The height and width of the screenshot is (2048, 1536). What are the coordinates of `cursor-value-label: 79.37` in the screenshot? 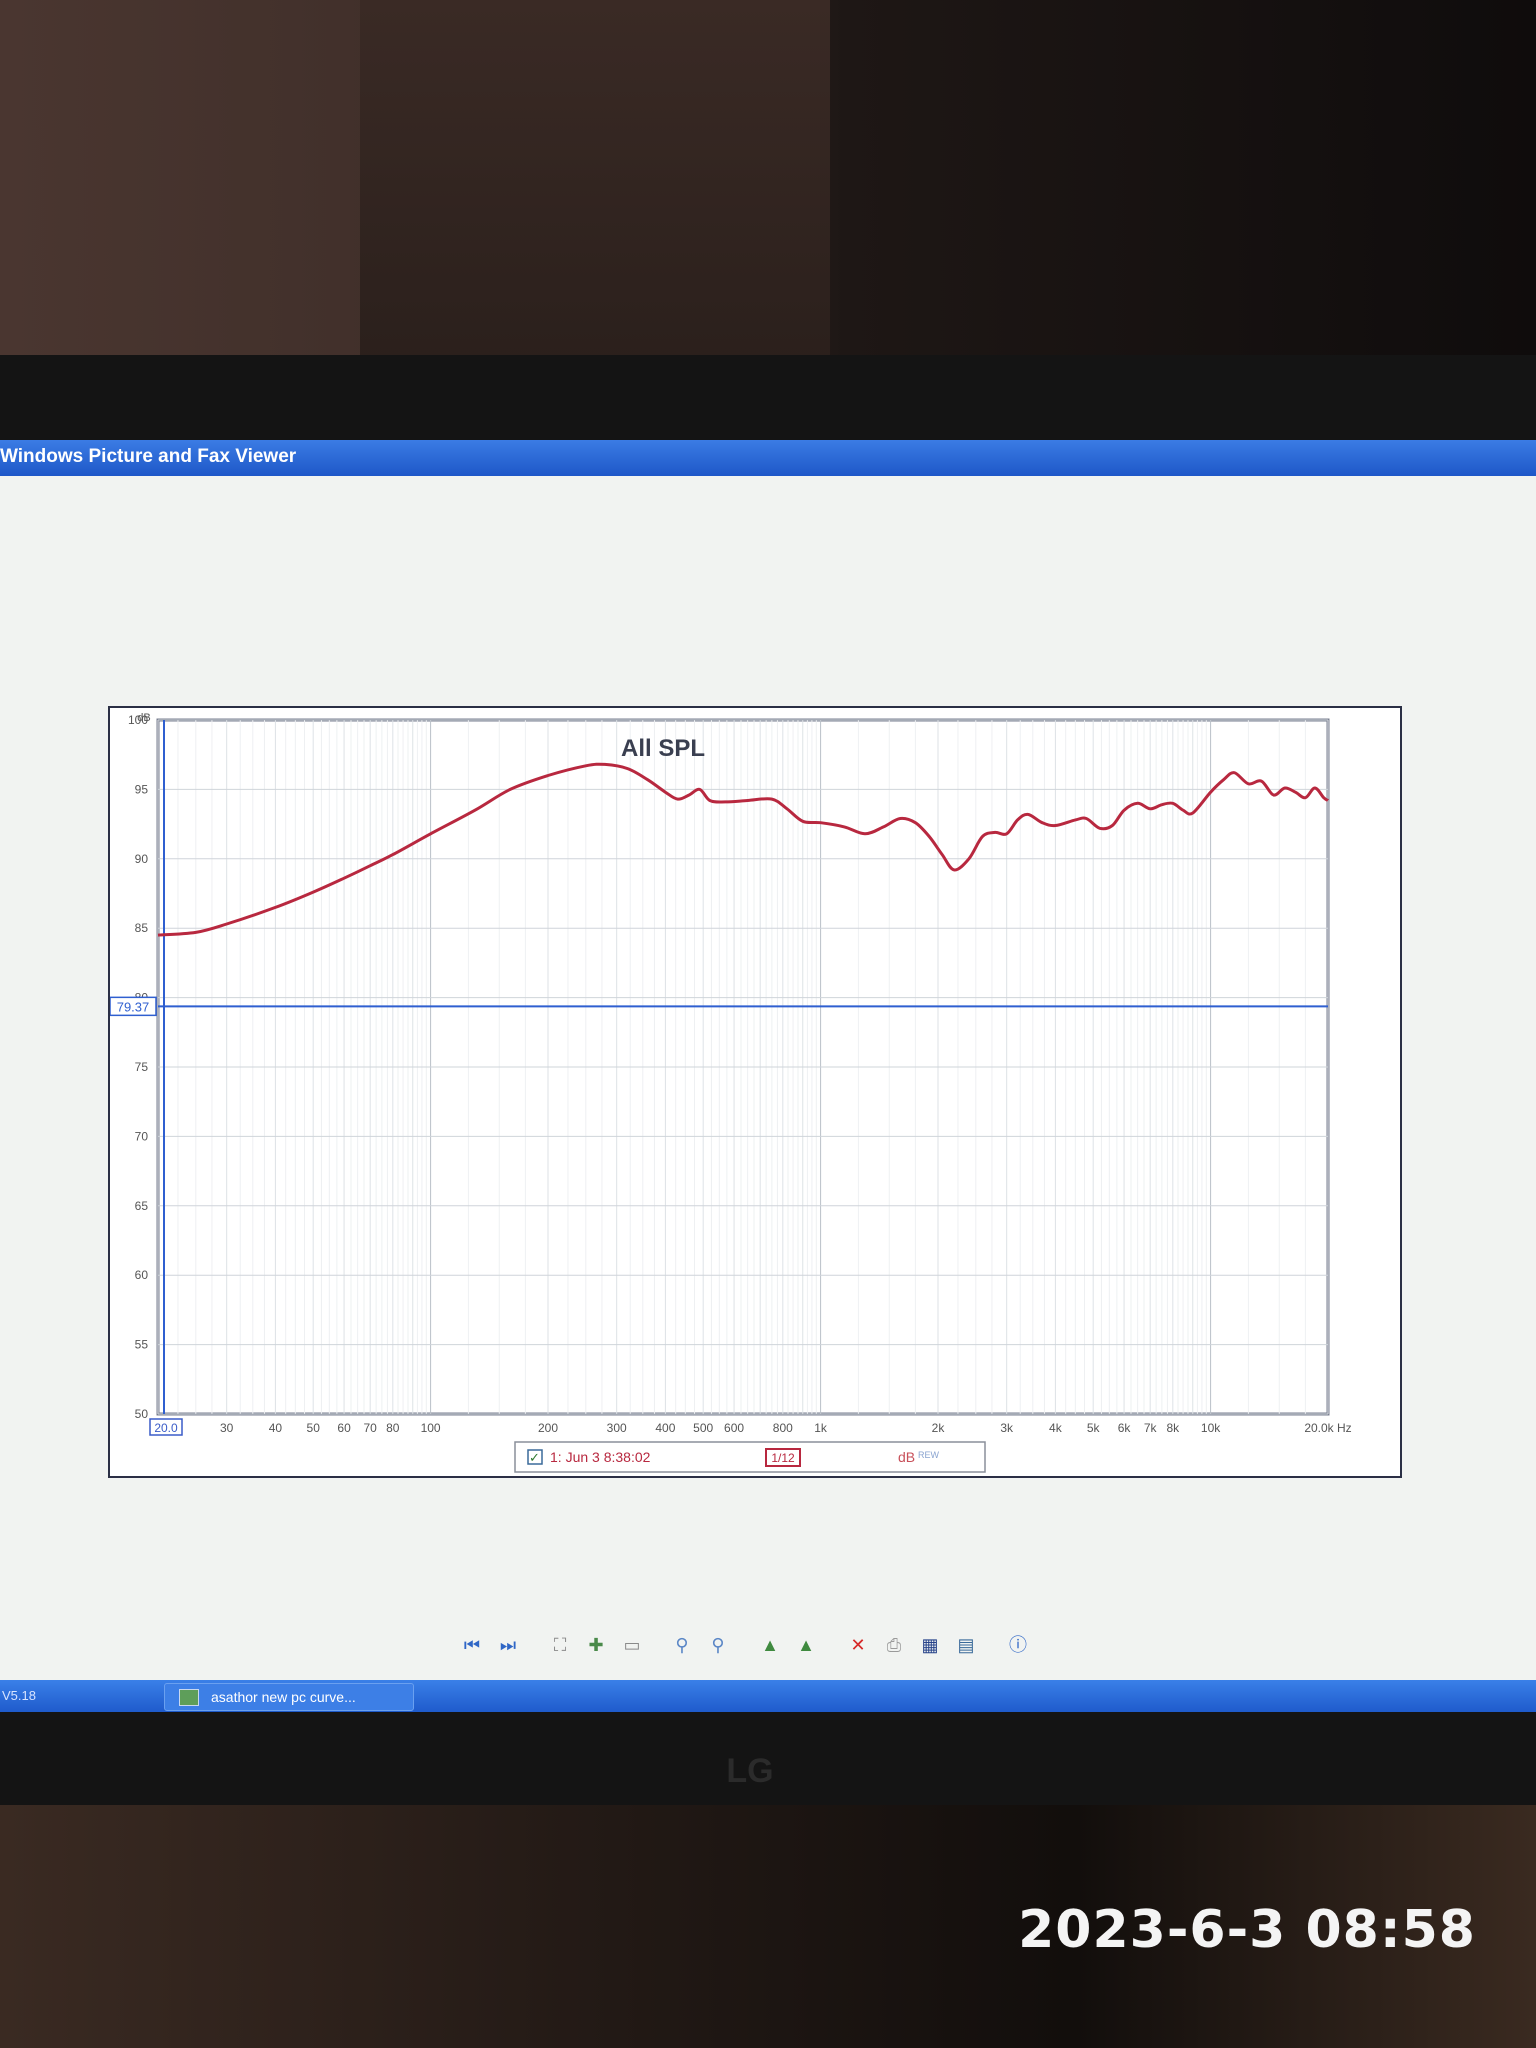 It's located at (133, 1006).